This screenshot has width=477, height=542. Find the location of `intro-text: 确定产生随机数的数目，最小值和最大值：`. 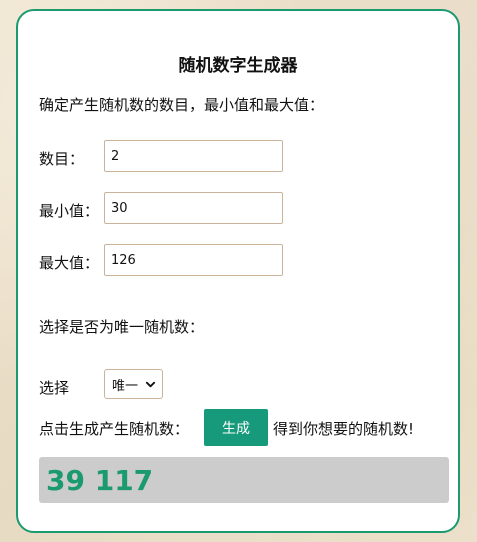

intro-text: 确定产生随机数的数目，最小值和最大值： is located at coordinates (182, 105).